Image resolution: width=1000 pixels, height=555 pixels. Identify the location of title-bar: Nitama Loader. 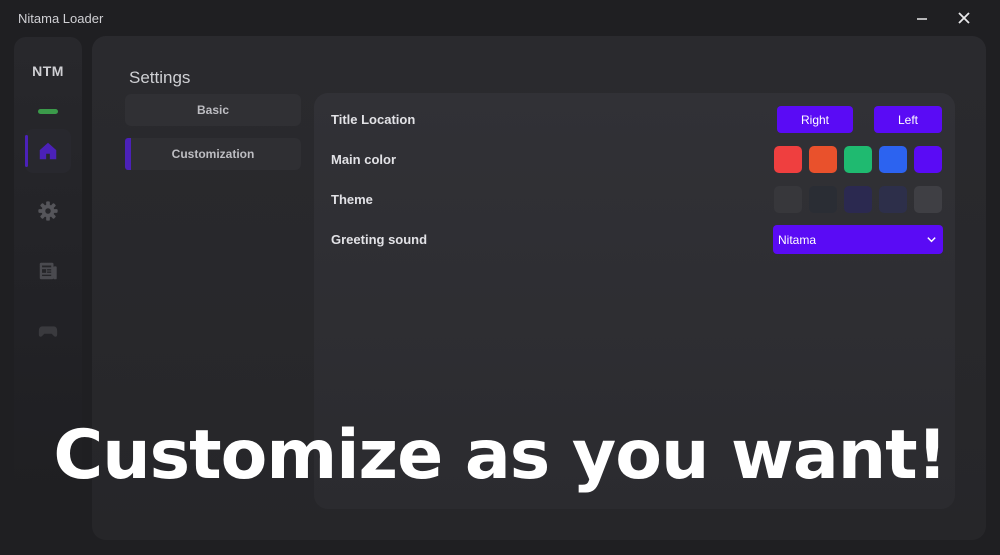
(500, 18).